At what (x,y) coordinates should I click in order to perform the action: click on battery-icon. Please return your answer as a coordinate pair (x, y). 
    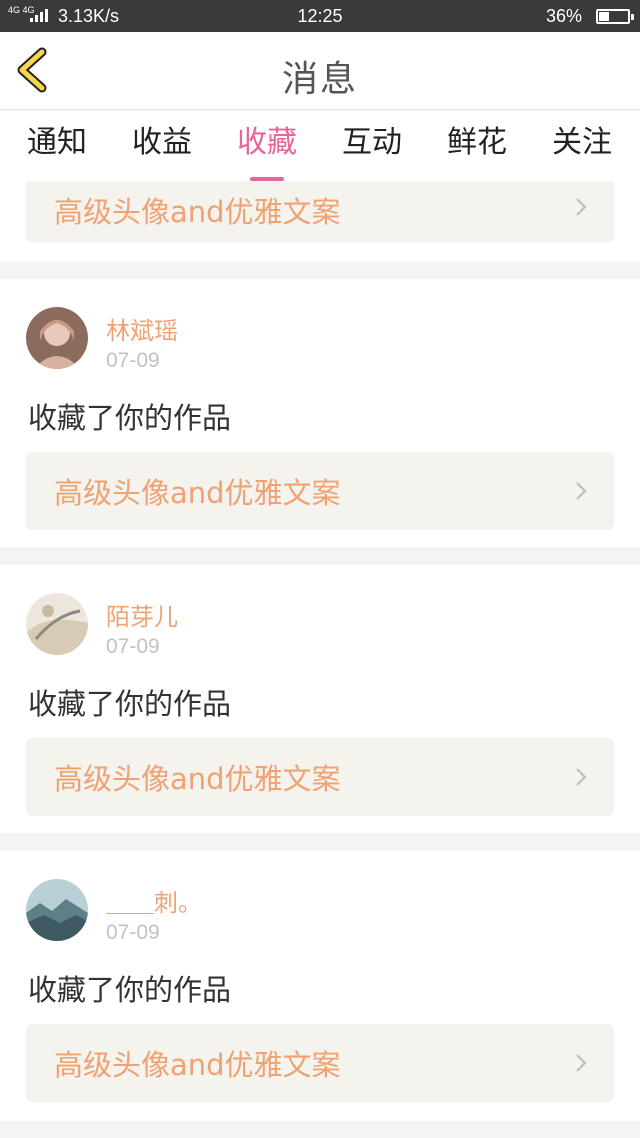
    Looking at the image, I should click on (615, 16).